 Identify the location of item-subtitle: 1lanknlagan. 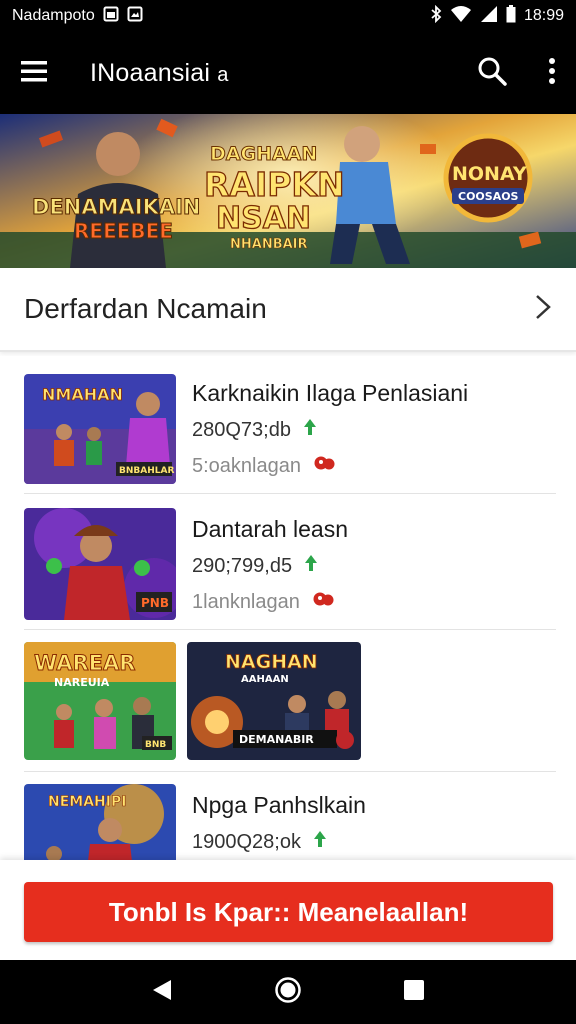
(246, 601).